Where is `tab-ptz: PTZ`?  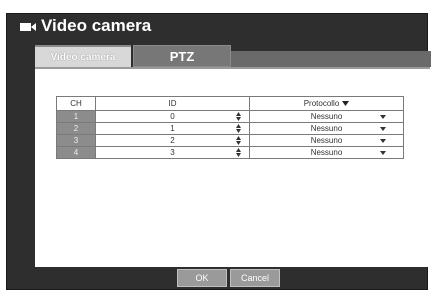 tab-ptz: PTZ is located at coordinates (182, 56).